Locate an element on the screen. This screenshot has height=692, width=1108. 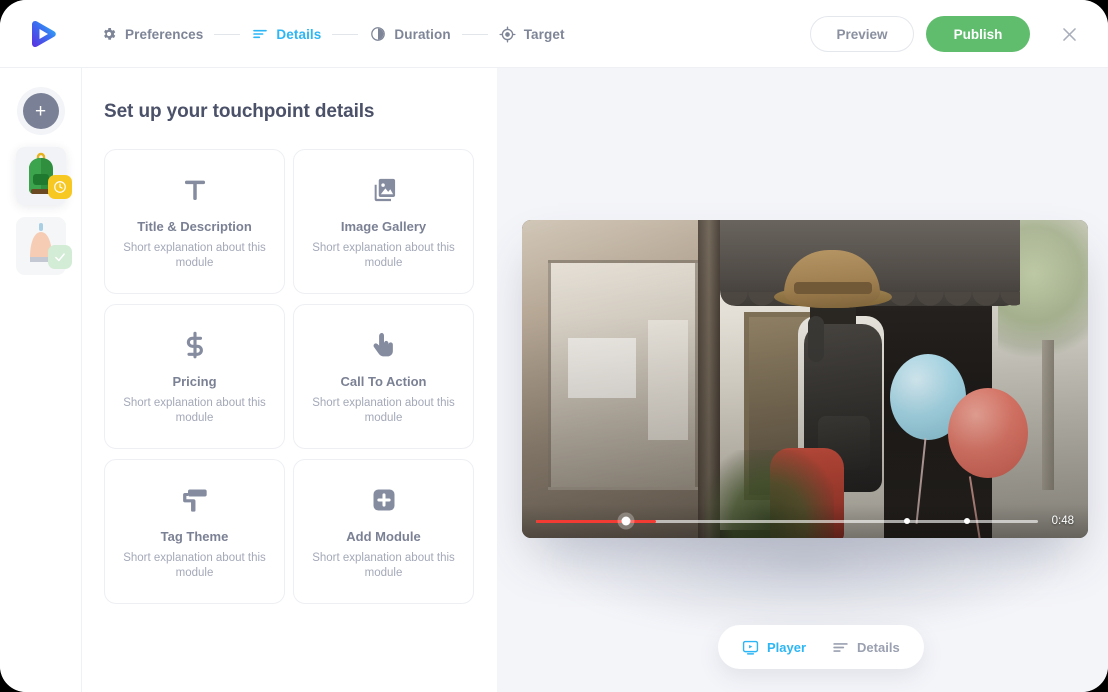
monitor-play-icon is located at coordinates (750, 647).